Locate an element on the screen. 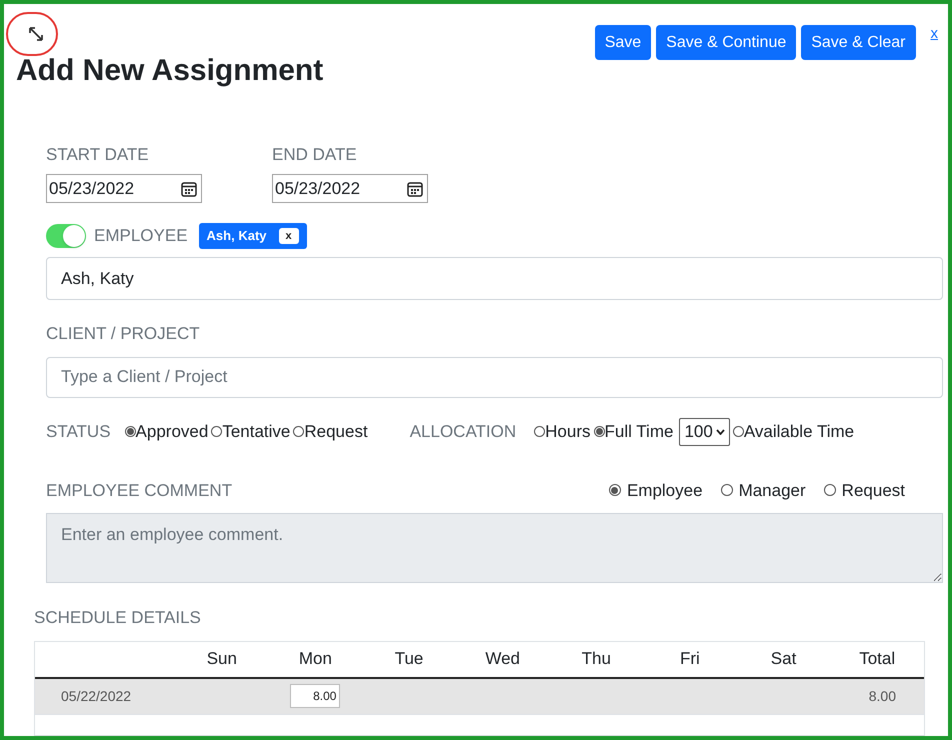  close-link: x is located at coordinates (934, 34).